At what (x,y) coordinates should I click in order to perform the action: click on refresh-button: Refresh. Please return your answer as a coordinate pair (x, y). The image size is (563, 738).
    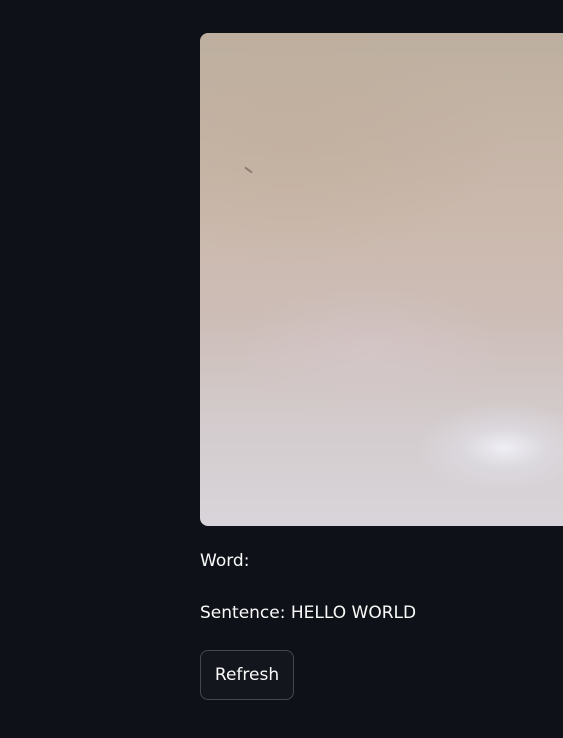
    Looking at the image, I should click on (247, 675).